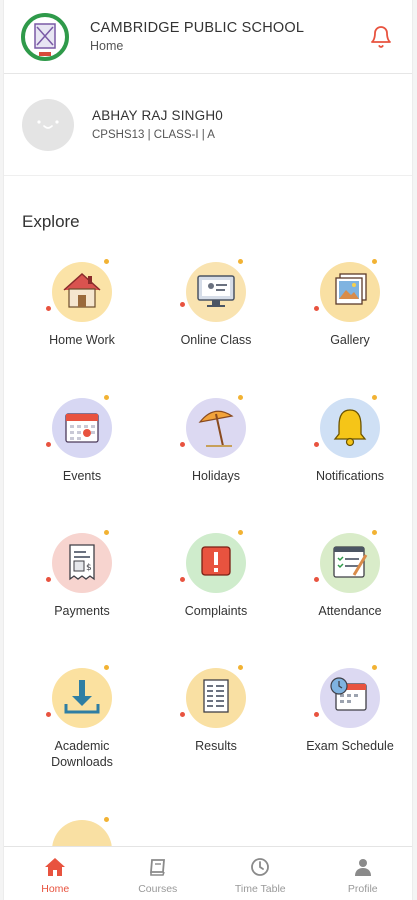  Describe the element at coordinates (216, 476) in the screenshot. I see `explore-label: Holidays` at that location.